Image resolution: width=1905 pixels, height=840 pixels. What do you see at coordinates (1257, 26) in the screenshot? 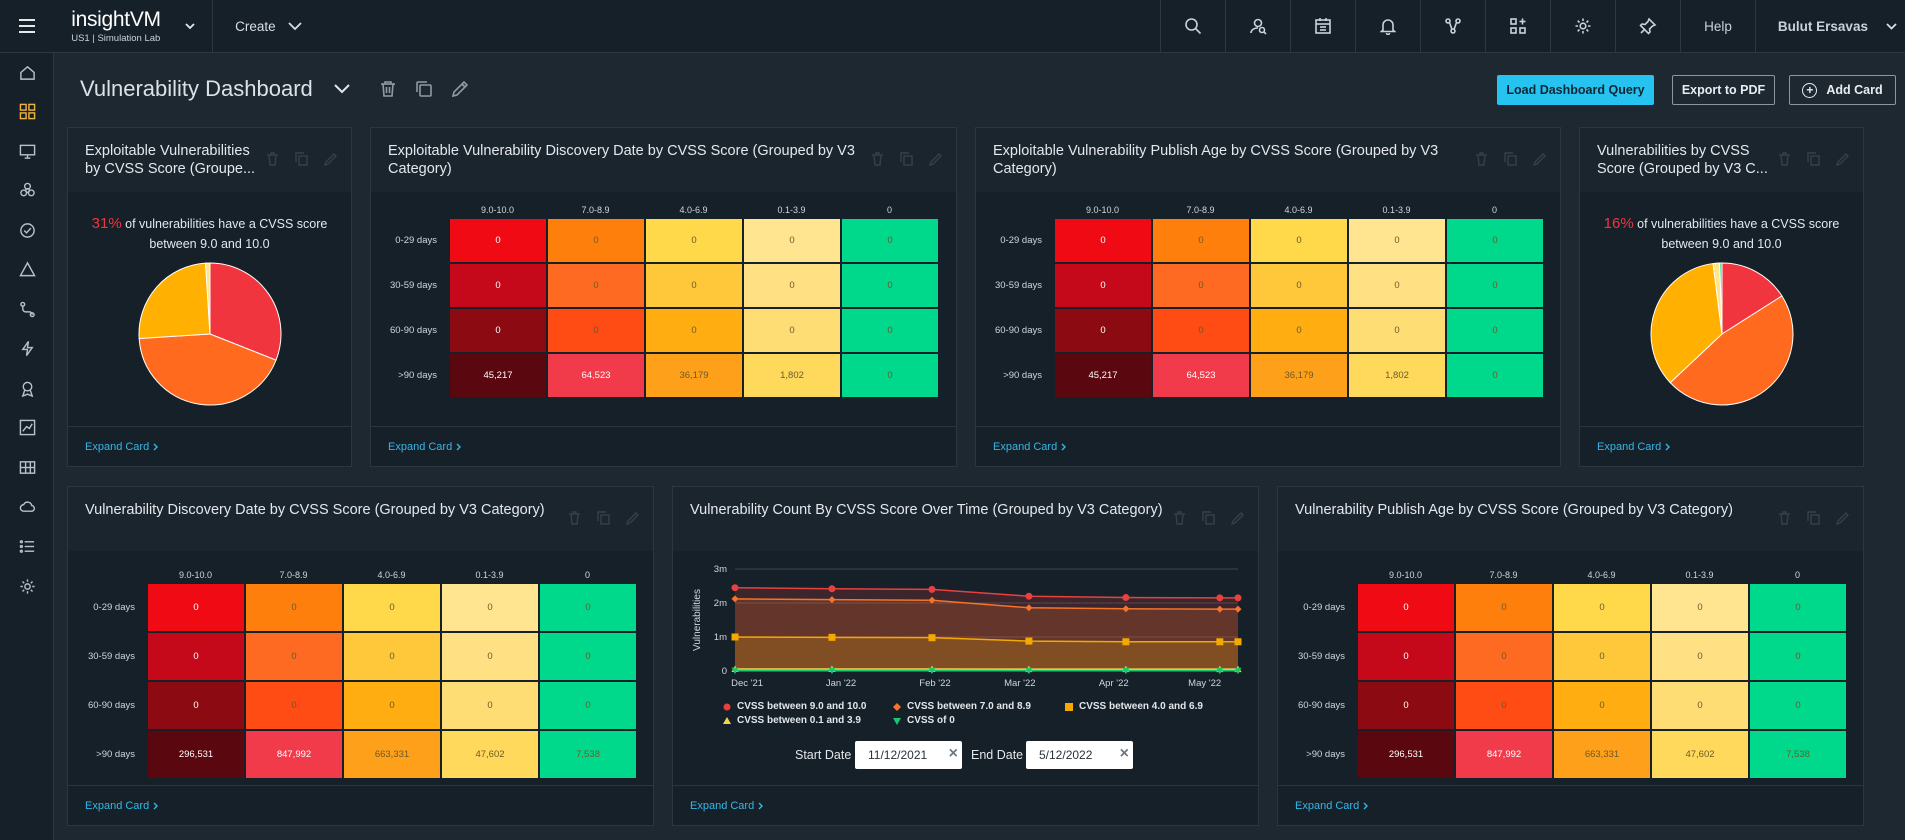
I see `asset-search-icon` at bounding box center [1257, 26].